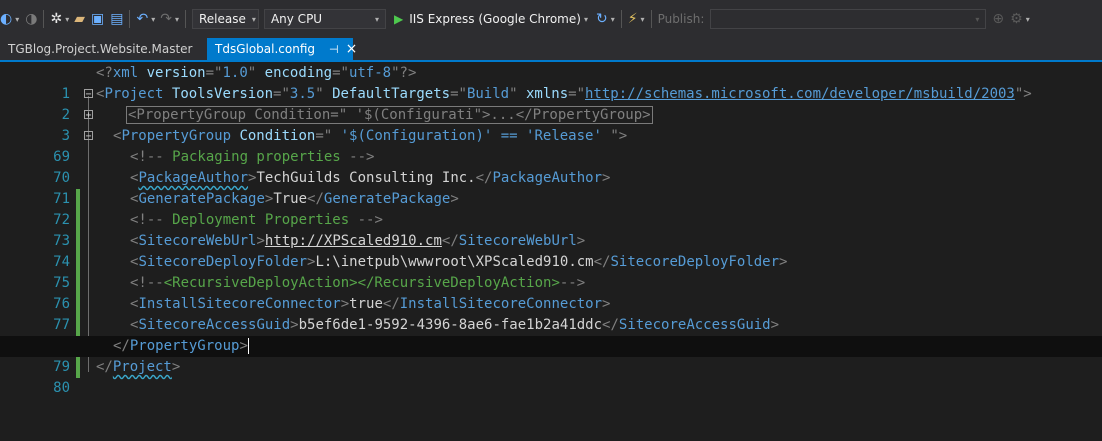 This screenshot has width=1102, height=441. Describe the element at coordinates (352, 49) in the screenshot. I see `close-icon: ×` at that location.